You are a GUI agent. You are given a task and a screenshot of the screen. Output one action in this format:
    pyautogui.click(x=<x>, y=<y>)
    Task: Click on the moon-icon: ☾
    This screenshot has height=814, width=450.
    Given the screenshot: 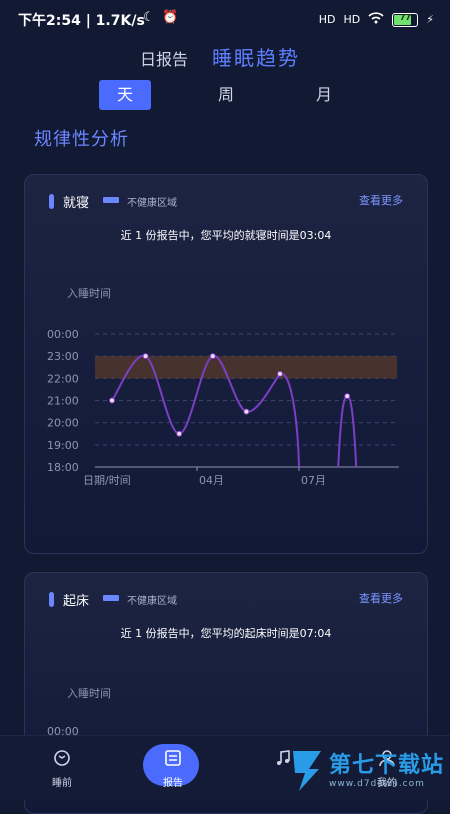 What is the action you would take?
    pyautogui.click(x=149, y=17)
    